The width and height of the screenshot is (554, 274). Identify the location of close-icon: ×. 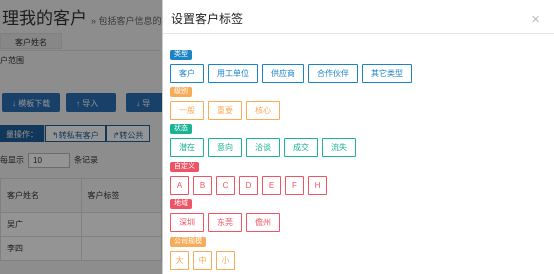
(535, 19).